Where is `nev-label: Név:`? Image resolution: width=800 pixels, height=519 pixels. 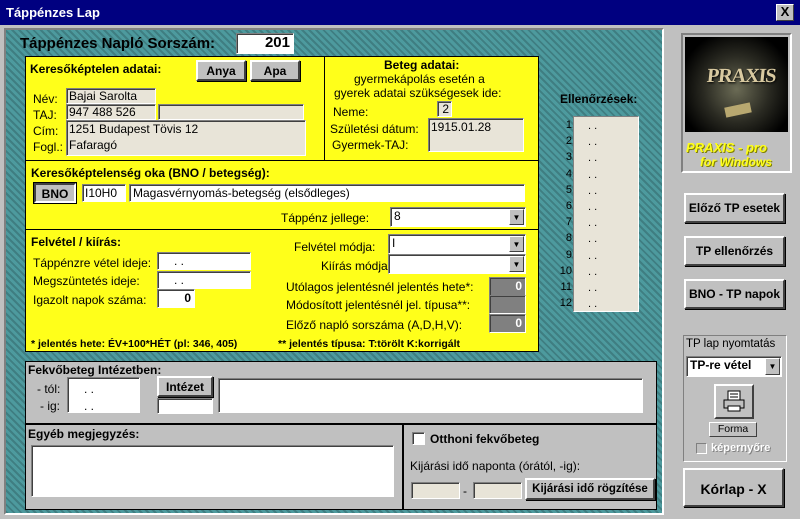 nev-label: Név: is located at coordinates (45, 99).